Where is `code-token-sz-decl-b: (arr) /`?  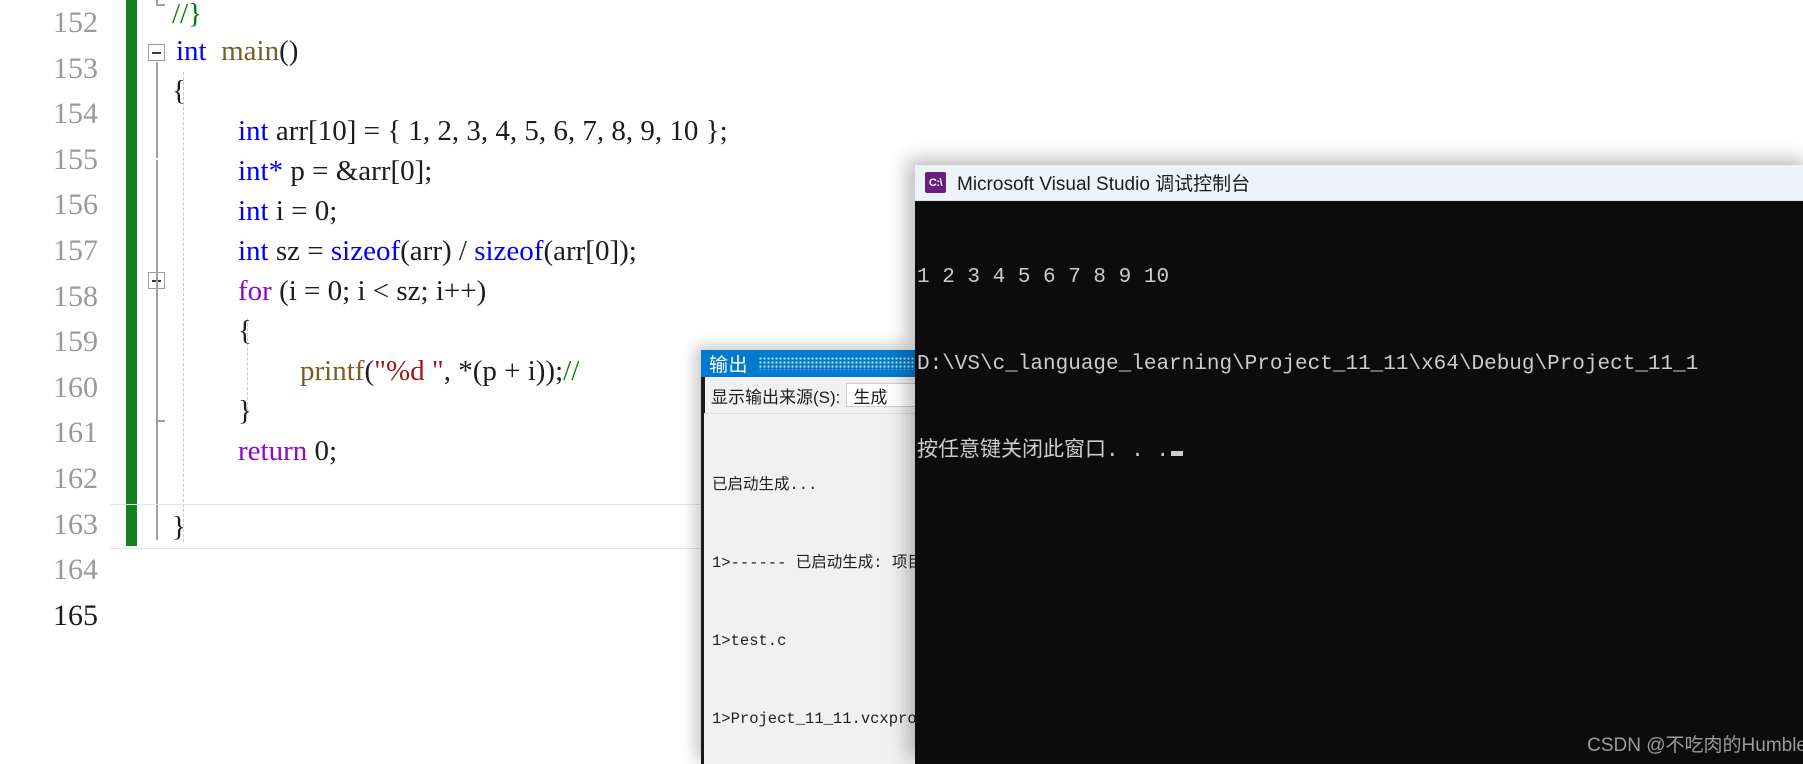 code-token-sz-decl-b: (arr) / is located at coordinates (437, 251).